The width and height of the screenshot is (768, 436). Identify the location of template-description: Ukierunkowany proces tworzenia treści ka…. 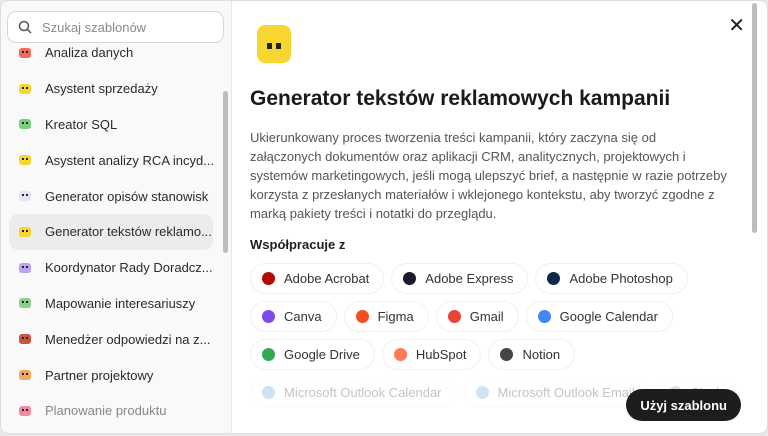
(488, 175).